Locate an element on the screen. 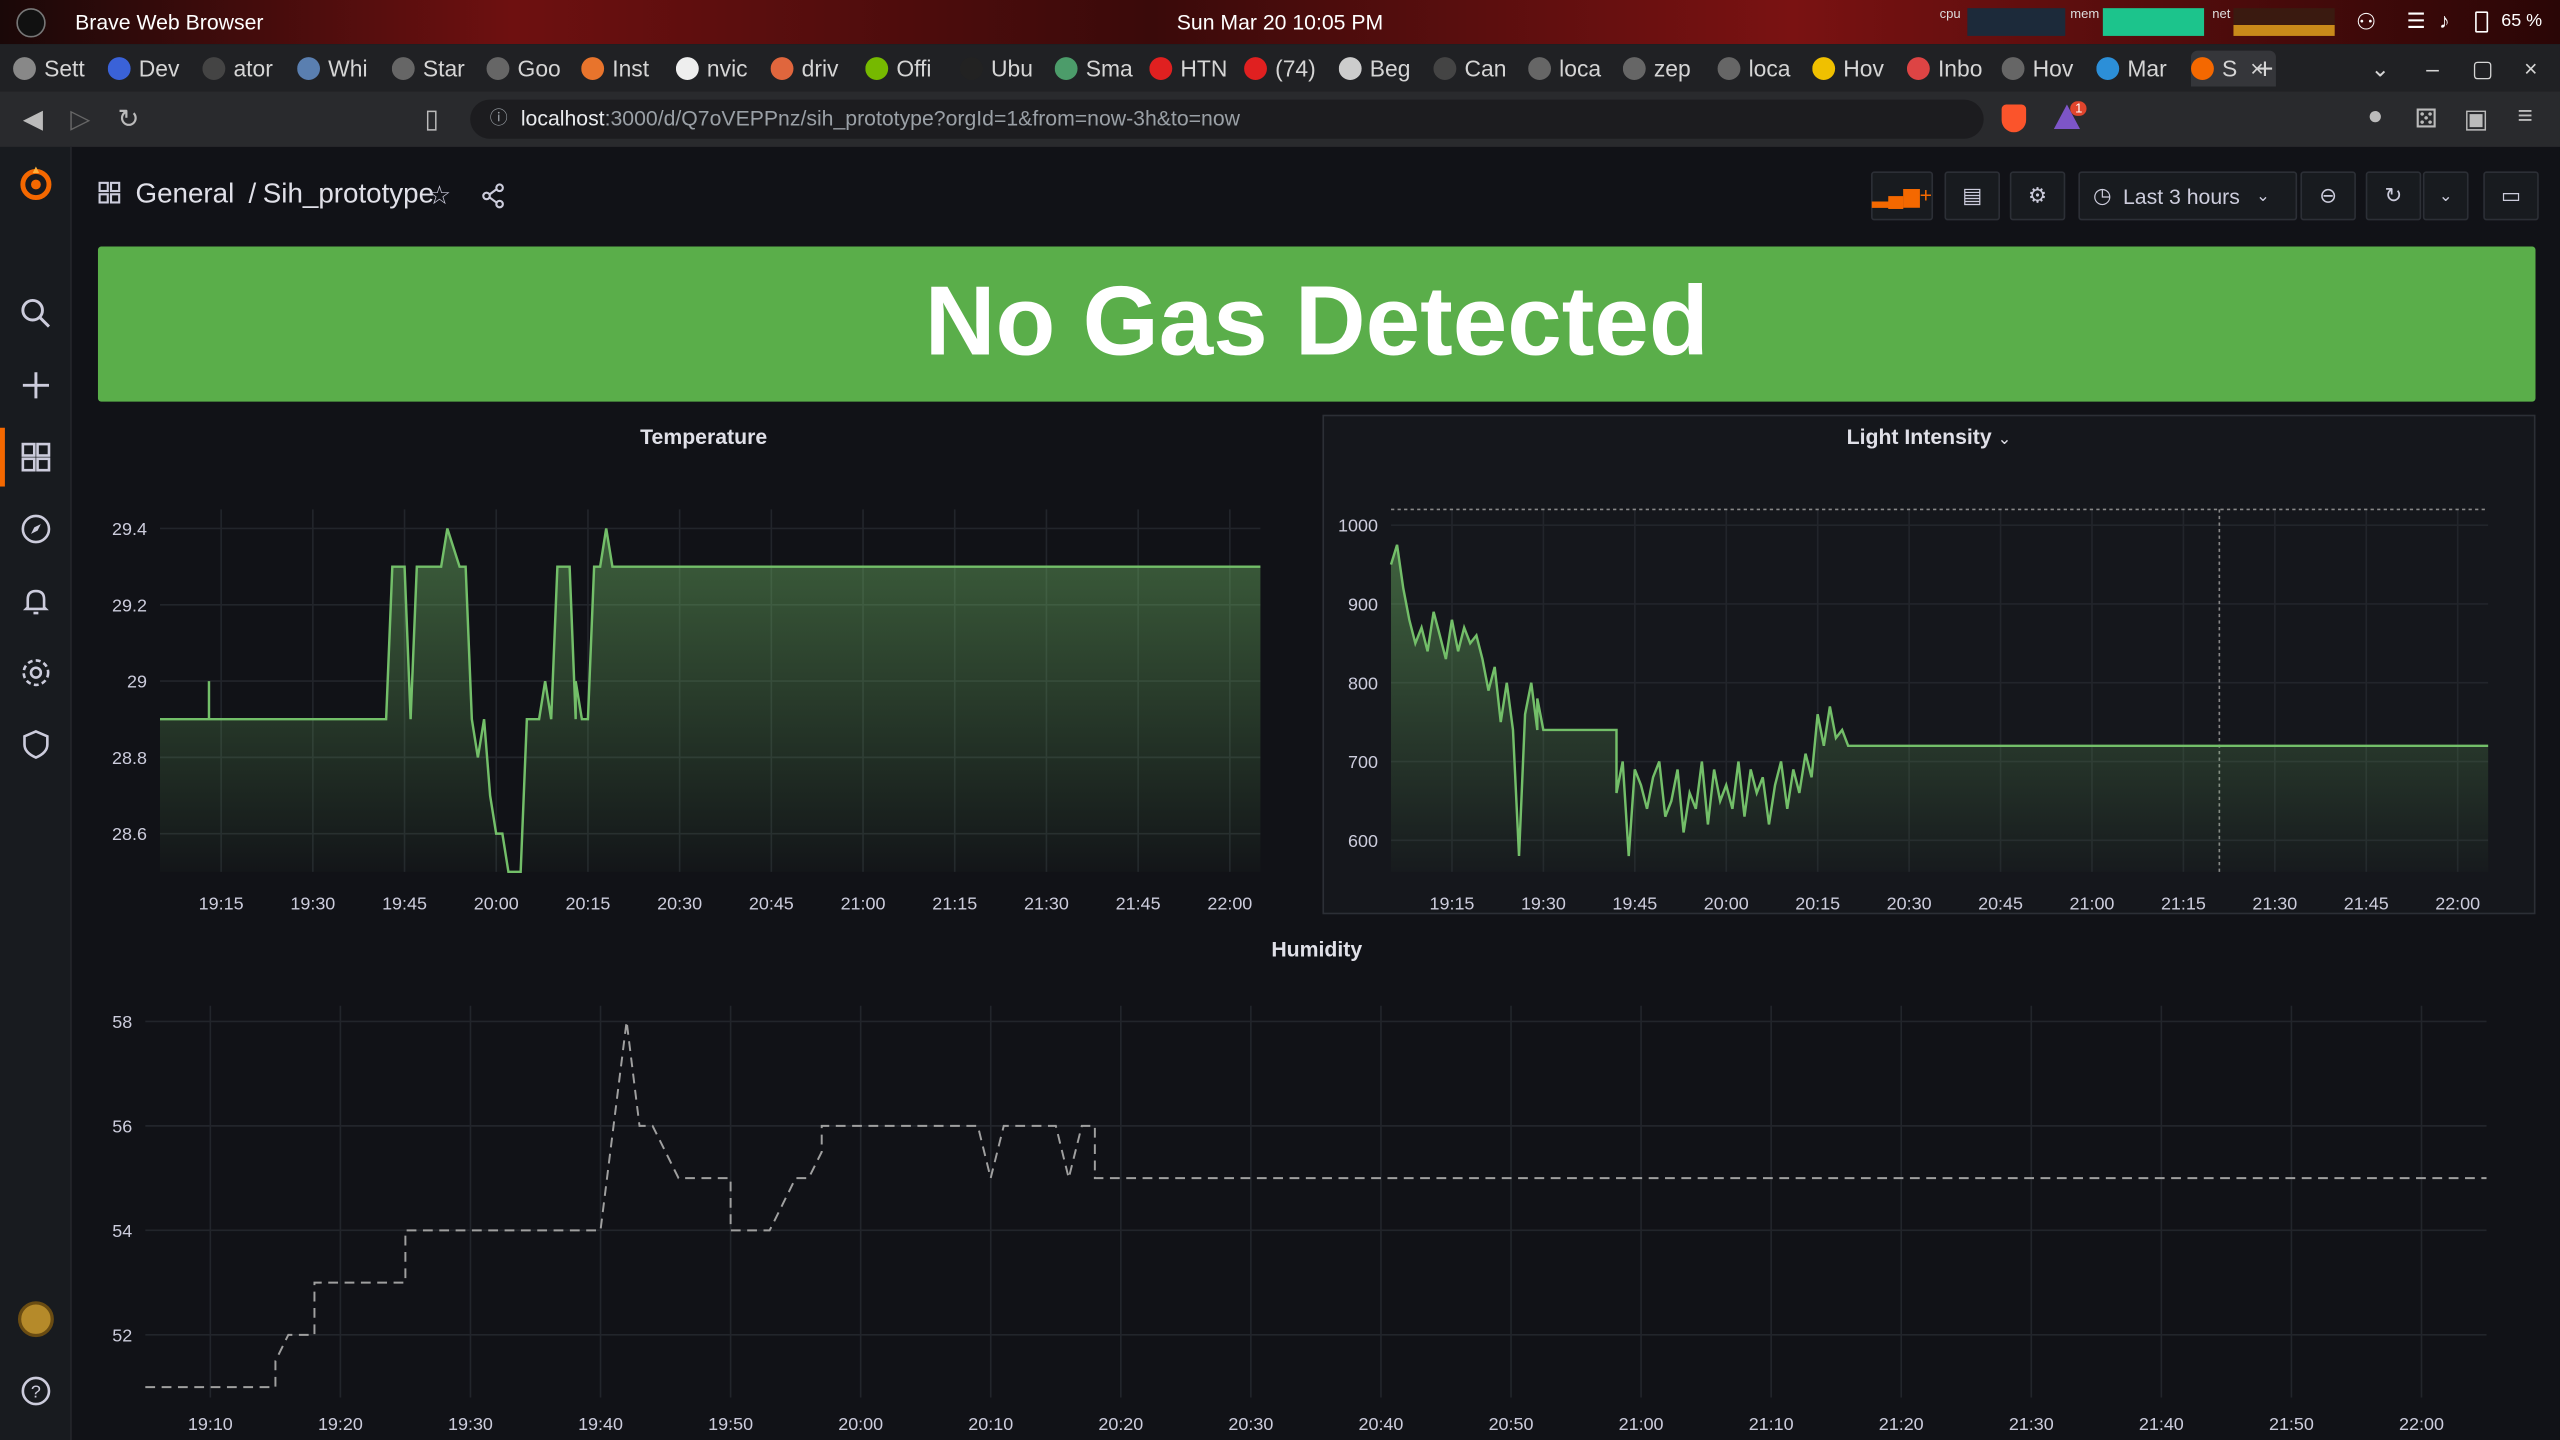 This screenshot has width=2560, height=1440. new-tab-button: + is located at coordinates (2264, 69).